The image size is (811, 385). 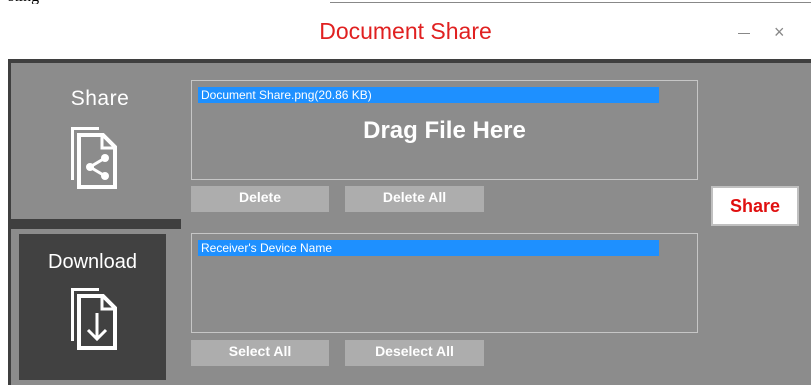 What do you see at coordinates (755, 206) in the screenshot?
I see `share-button: Share` at bounding box center [755, 206].